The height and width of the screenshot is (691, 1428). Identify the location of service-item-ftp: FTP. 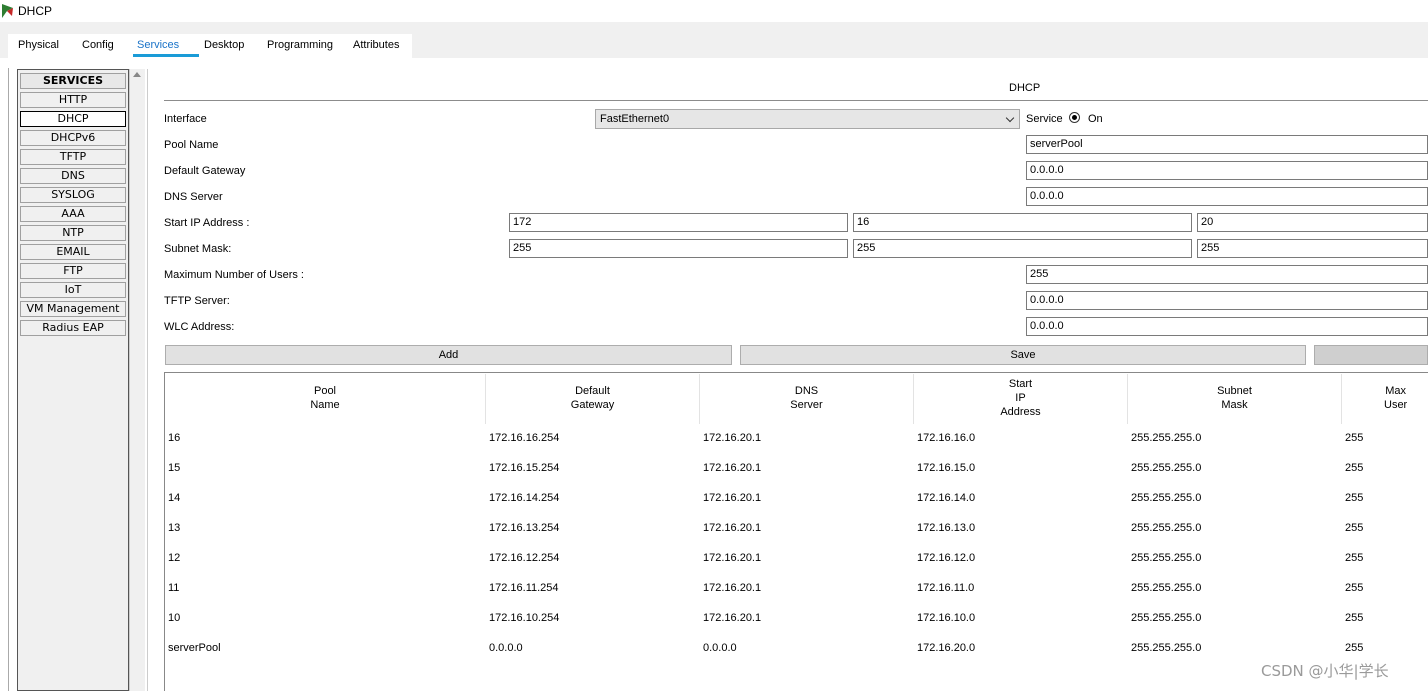
(73, 271).